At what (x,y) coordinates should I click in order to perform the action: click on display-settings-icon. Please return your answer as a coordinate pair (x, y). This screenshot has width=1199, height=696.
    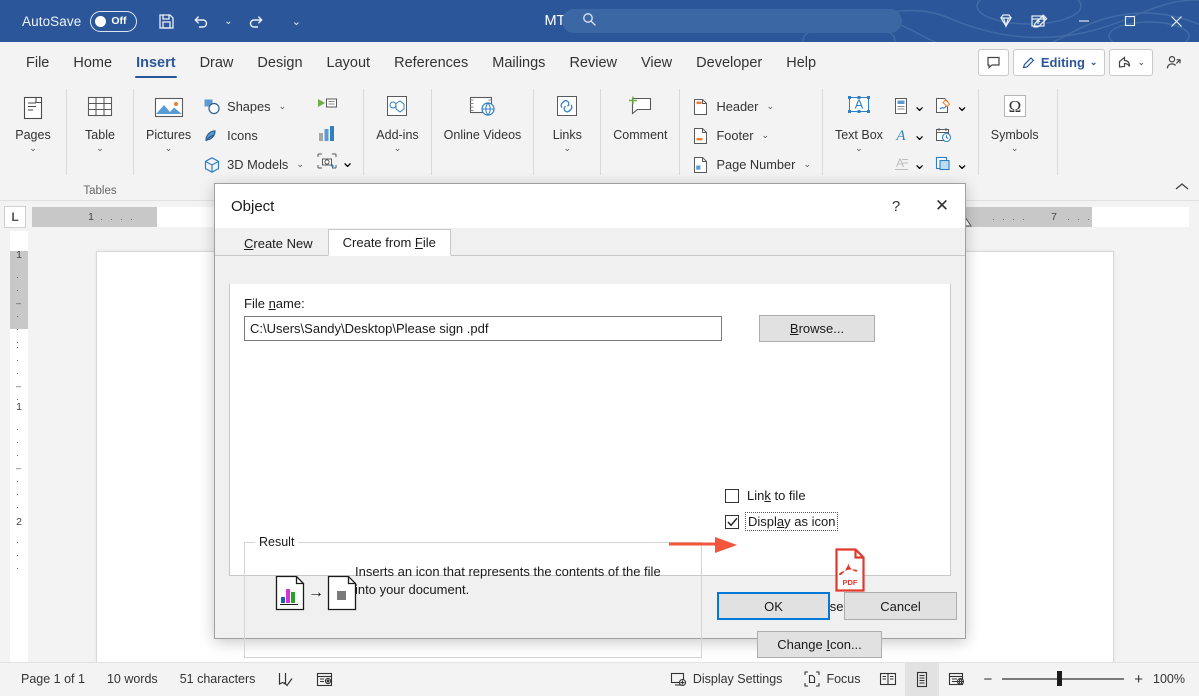
    Looking at the image, I should click on (678, 679).